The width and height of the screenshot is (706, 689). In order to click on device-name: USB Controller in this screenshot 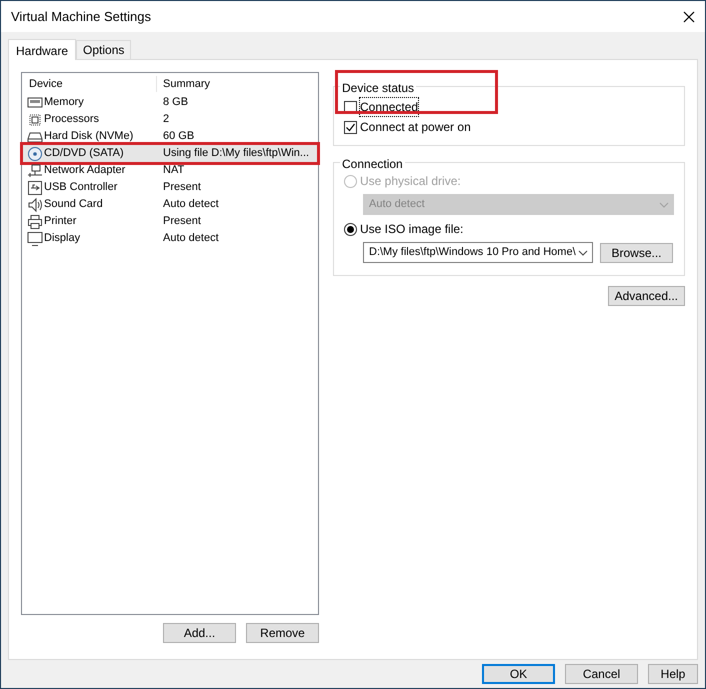, I will do `click(81, 188)`.